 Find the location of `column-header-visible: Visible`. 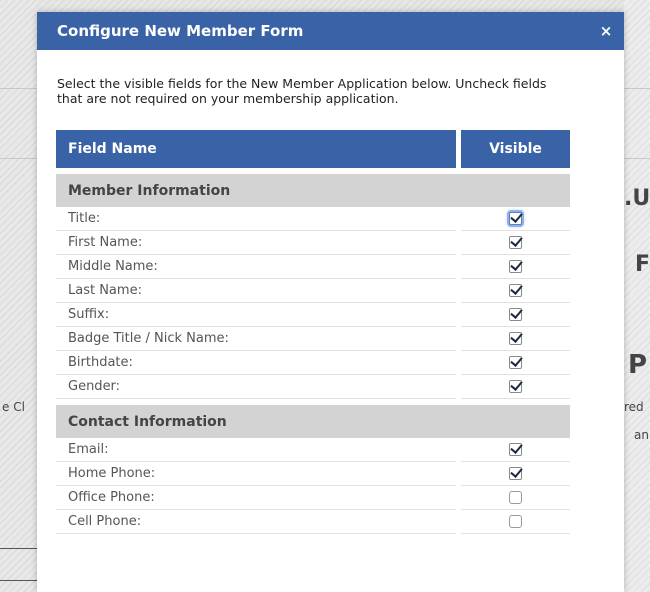

column-header-visible: Visible is located at coordinates (515, 149).